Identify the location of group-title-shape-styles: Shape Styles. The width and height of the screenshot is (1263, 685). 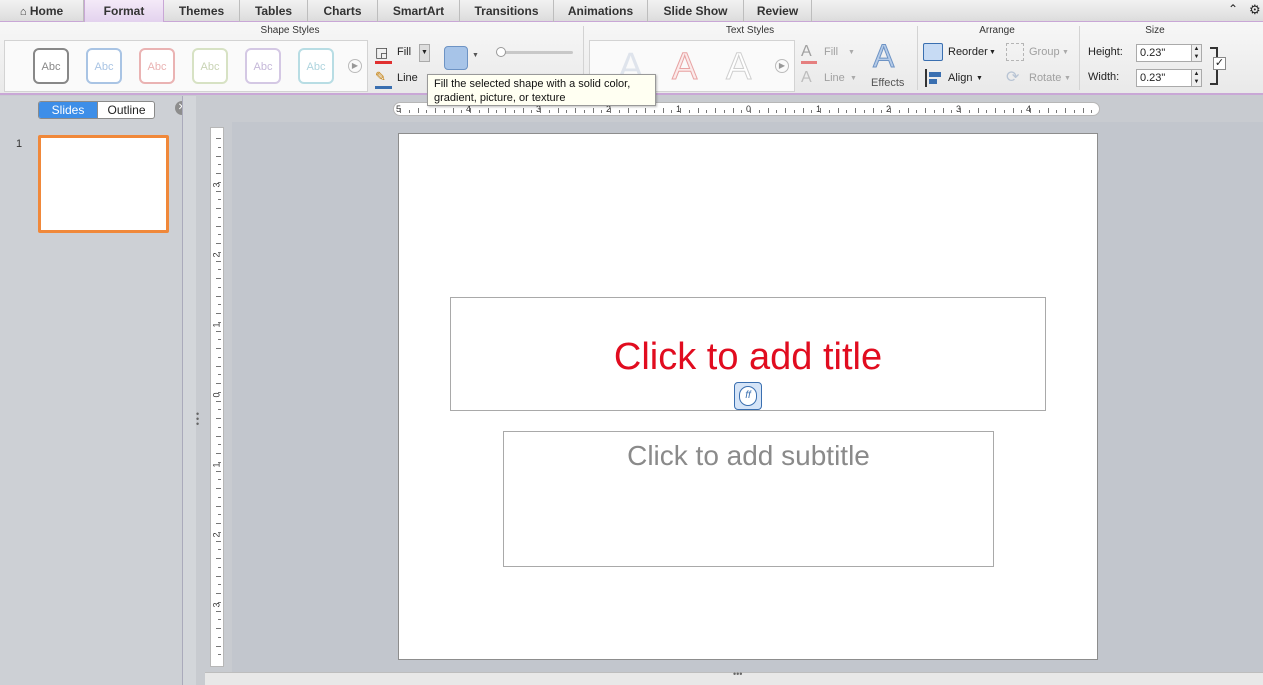
(290, 30).